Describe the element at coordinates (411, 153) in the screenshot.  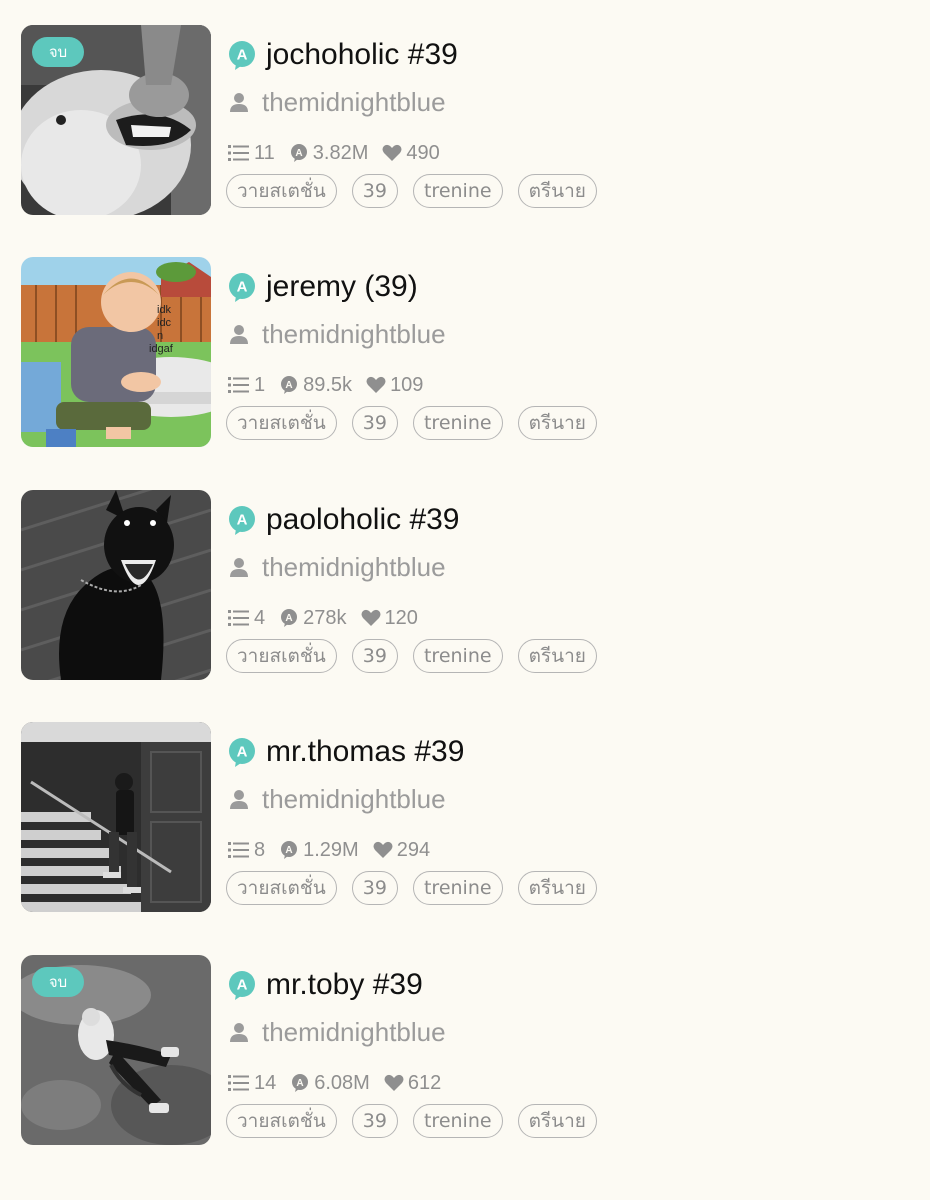
I see `like-count: 490` at that location.